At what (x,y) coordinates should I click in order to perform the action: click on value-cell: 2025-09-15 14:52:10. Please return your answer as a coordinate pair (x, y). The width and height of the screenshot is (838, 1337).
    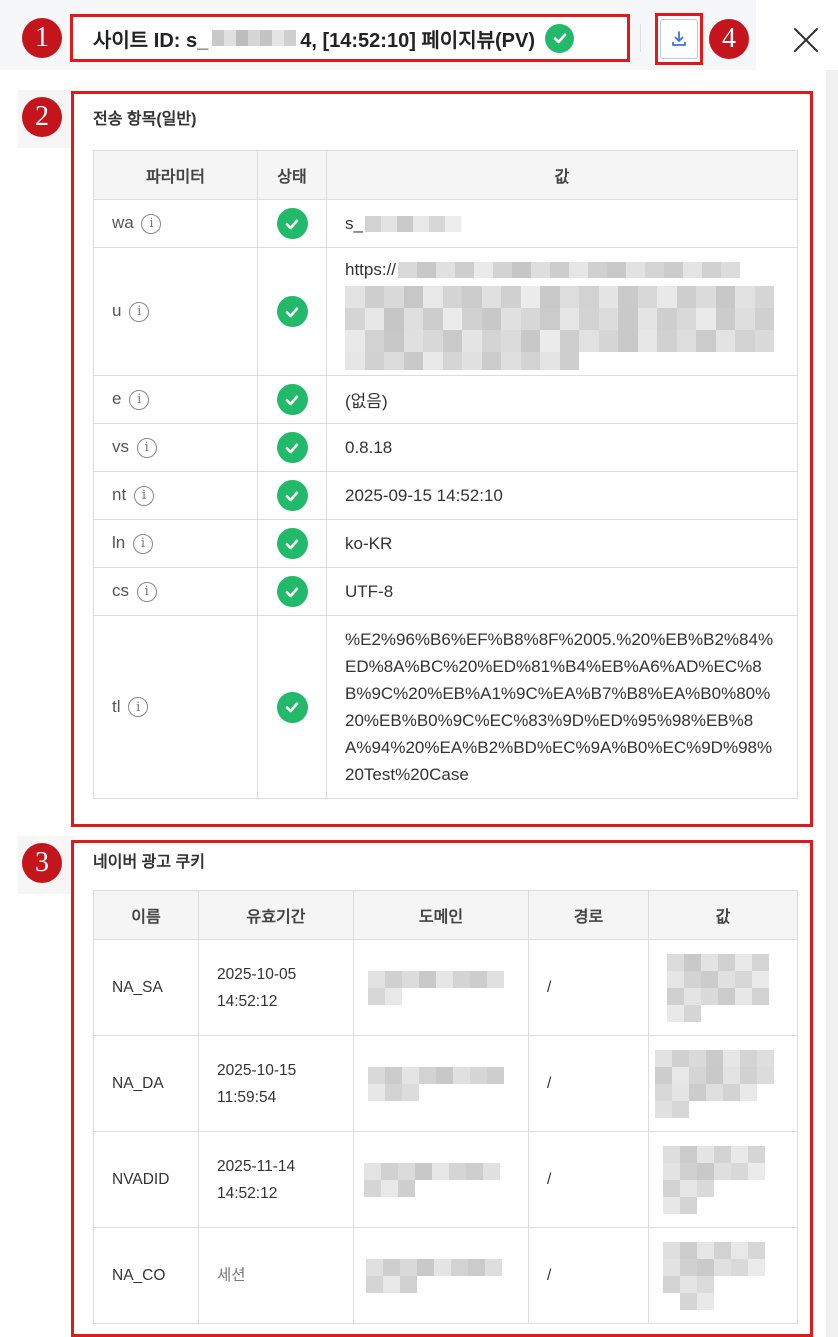
    Looking at the image, I should click on (562, 495).